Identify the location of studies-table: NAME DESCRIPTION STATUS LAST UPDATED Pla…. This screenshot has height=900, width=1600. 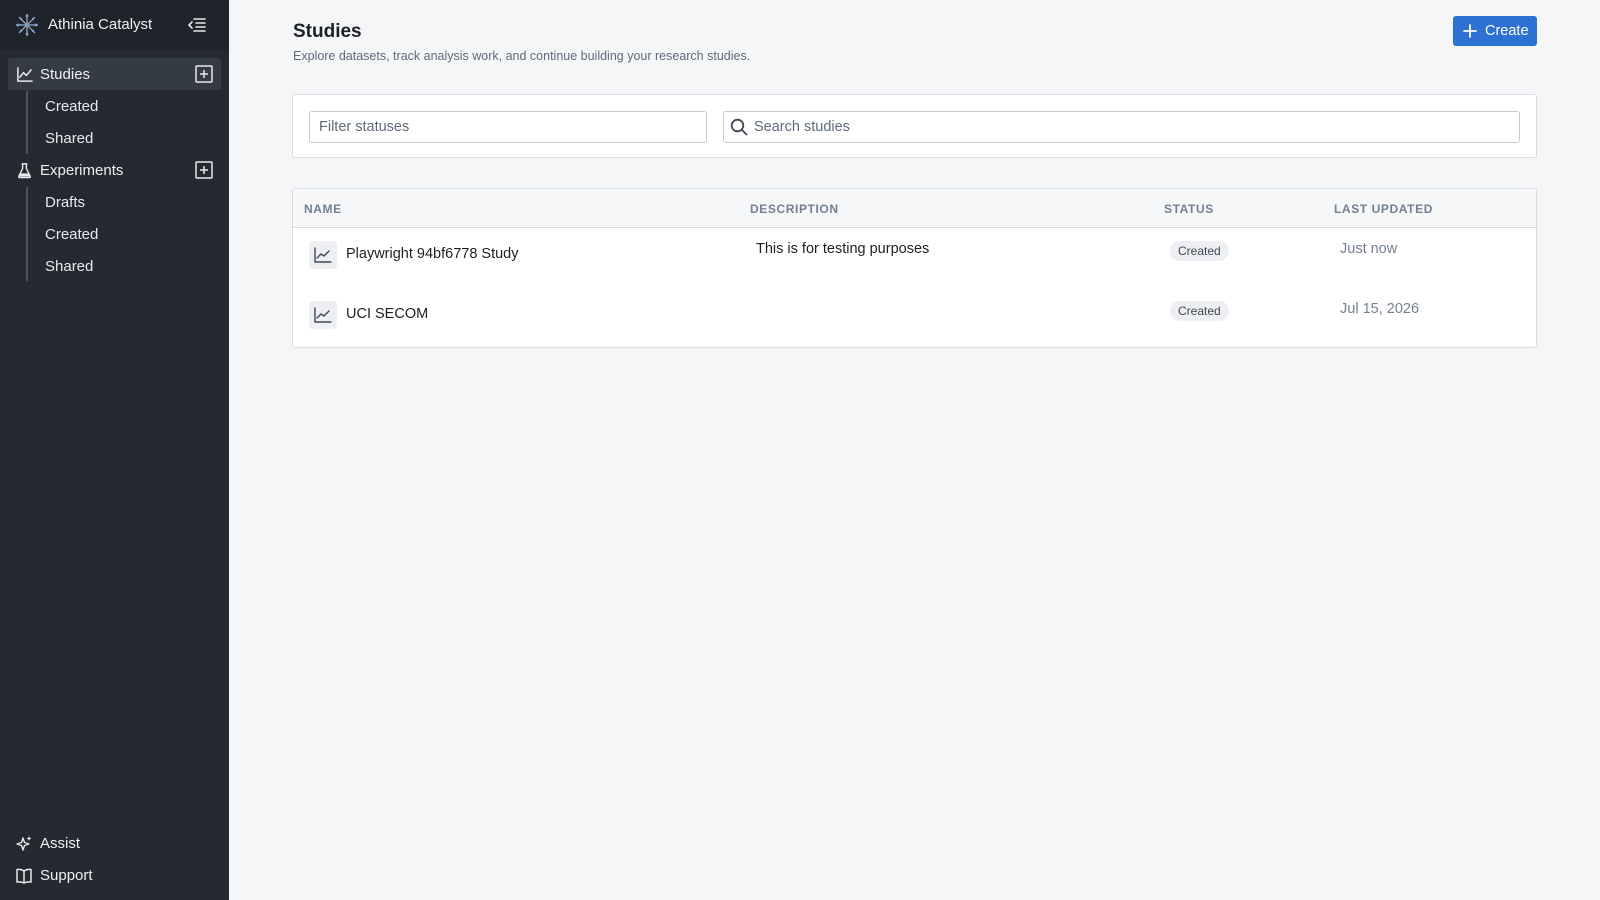
(914, 268).